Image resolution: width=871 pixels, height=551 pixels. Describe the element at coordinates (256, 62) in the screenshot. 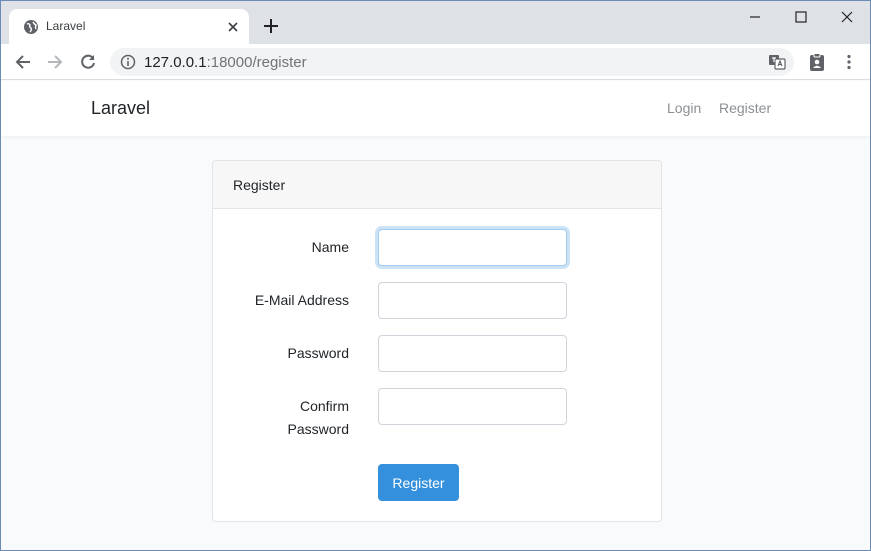

I see `url-path: :18000/register` at that location.